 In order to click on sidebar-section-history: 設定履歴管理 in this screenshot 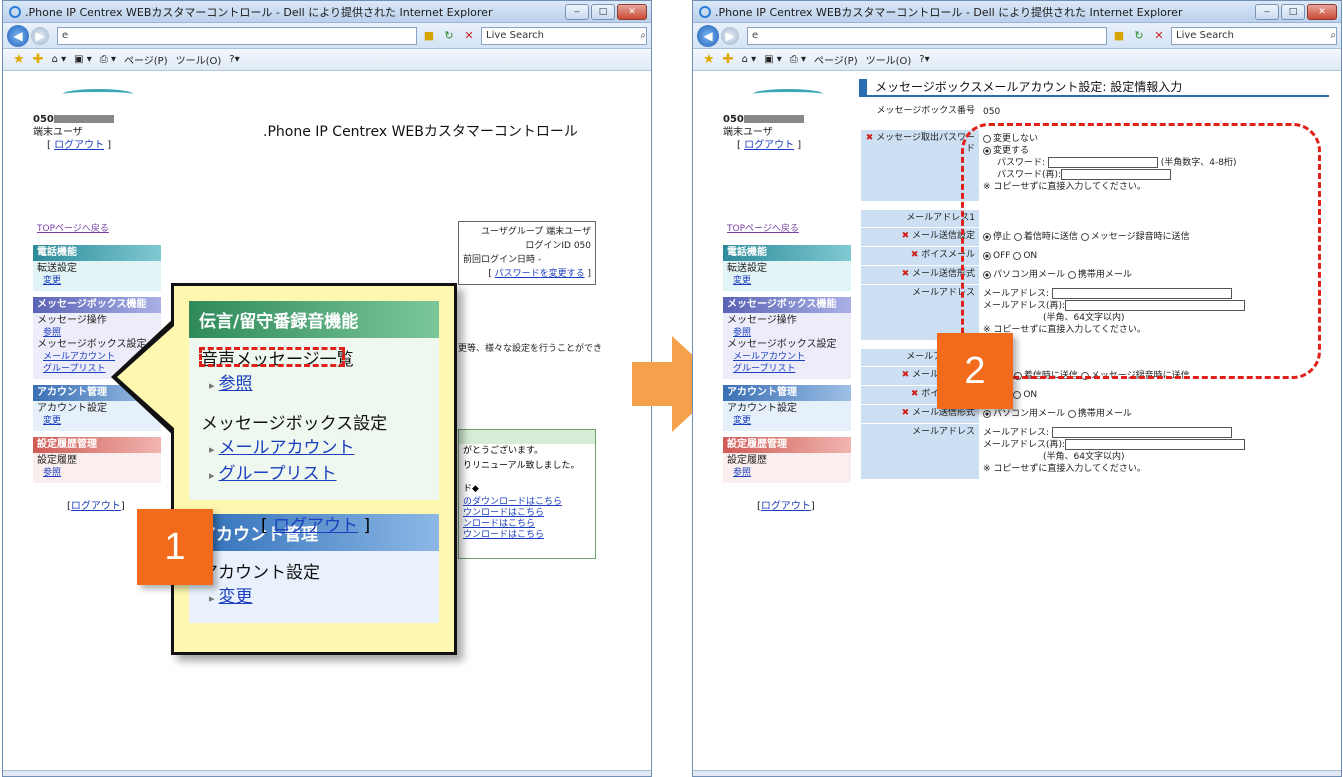, I will do `click(97, 445)`.